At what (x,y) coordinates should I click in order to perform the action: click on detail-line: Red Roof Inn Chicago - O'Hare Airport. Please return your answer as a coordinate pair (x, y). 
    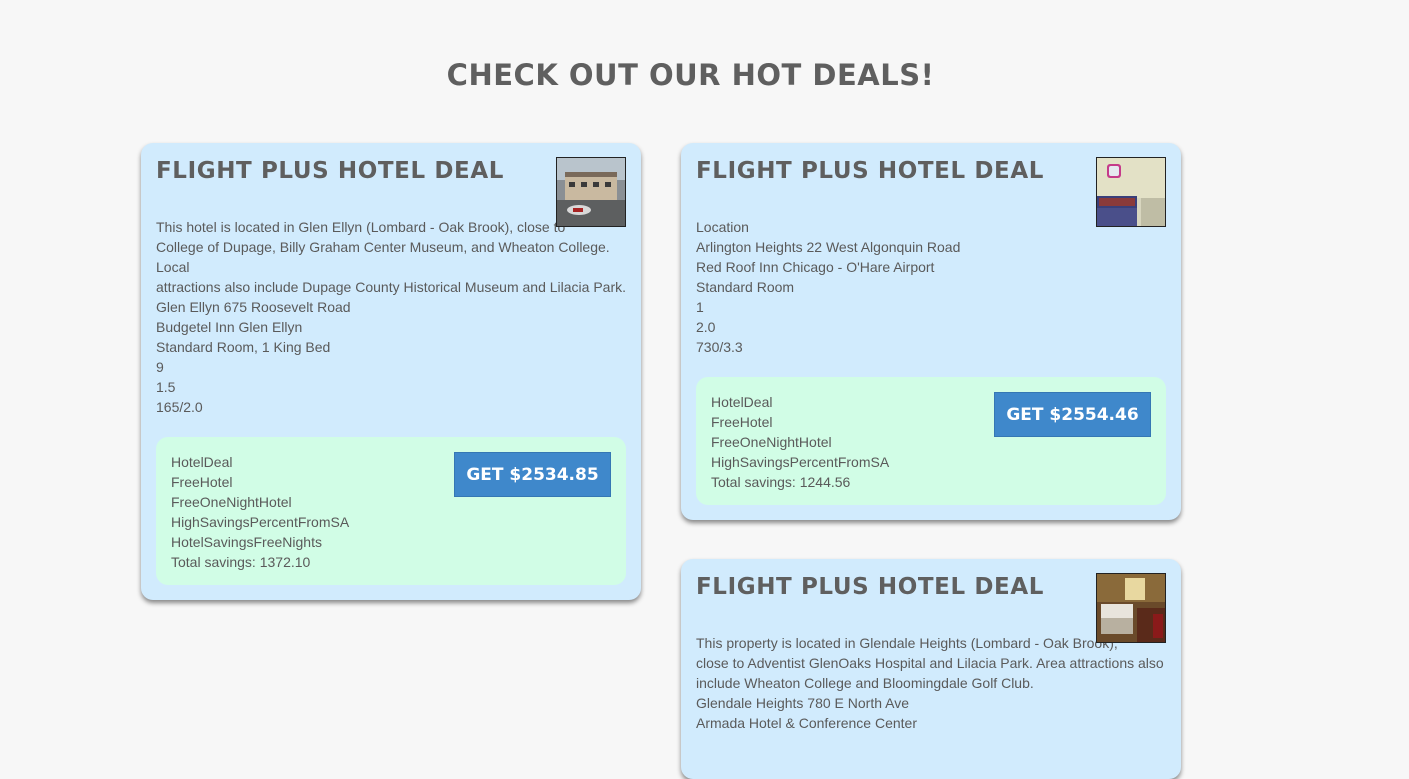
    Looking at the image, I should click on (815, 267).